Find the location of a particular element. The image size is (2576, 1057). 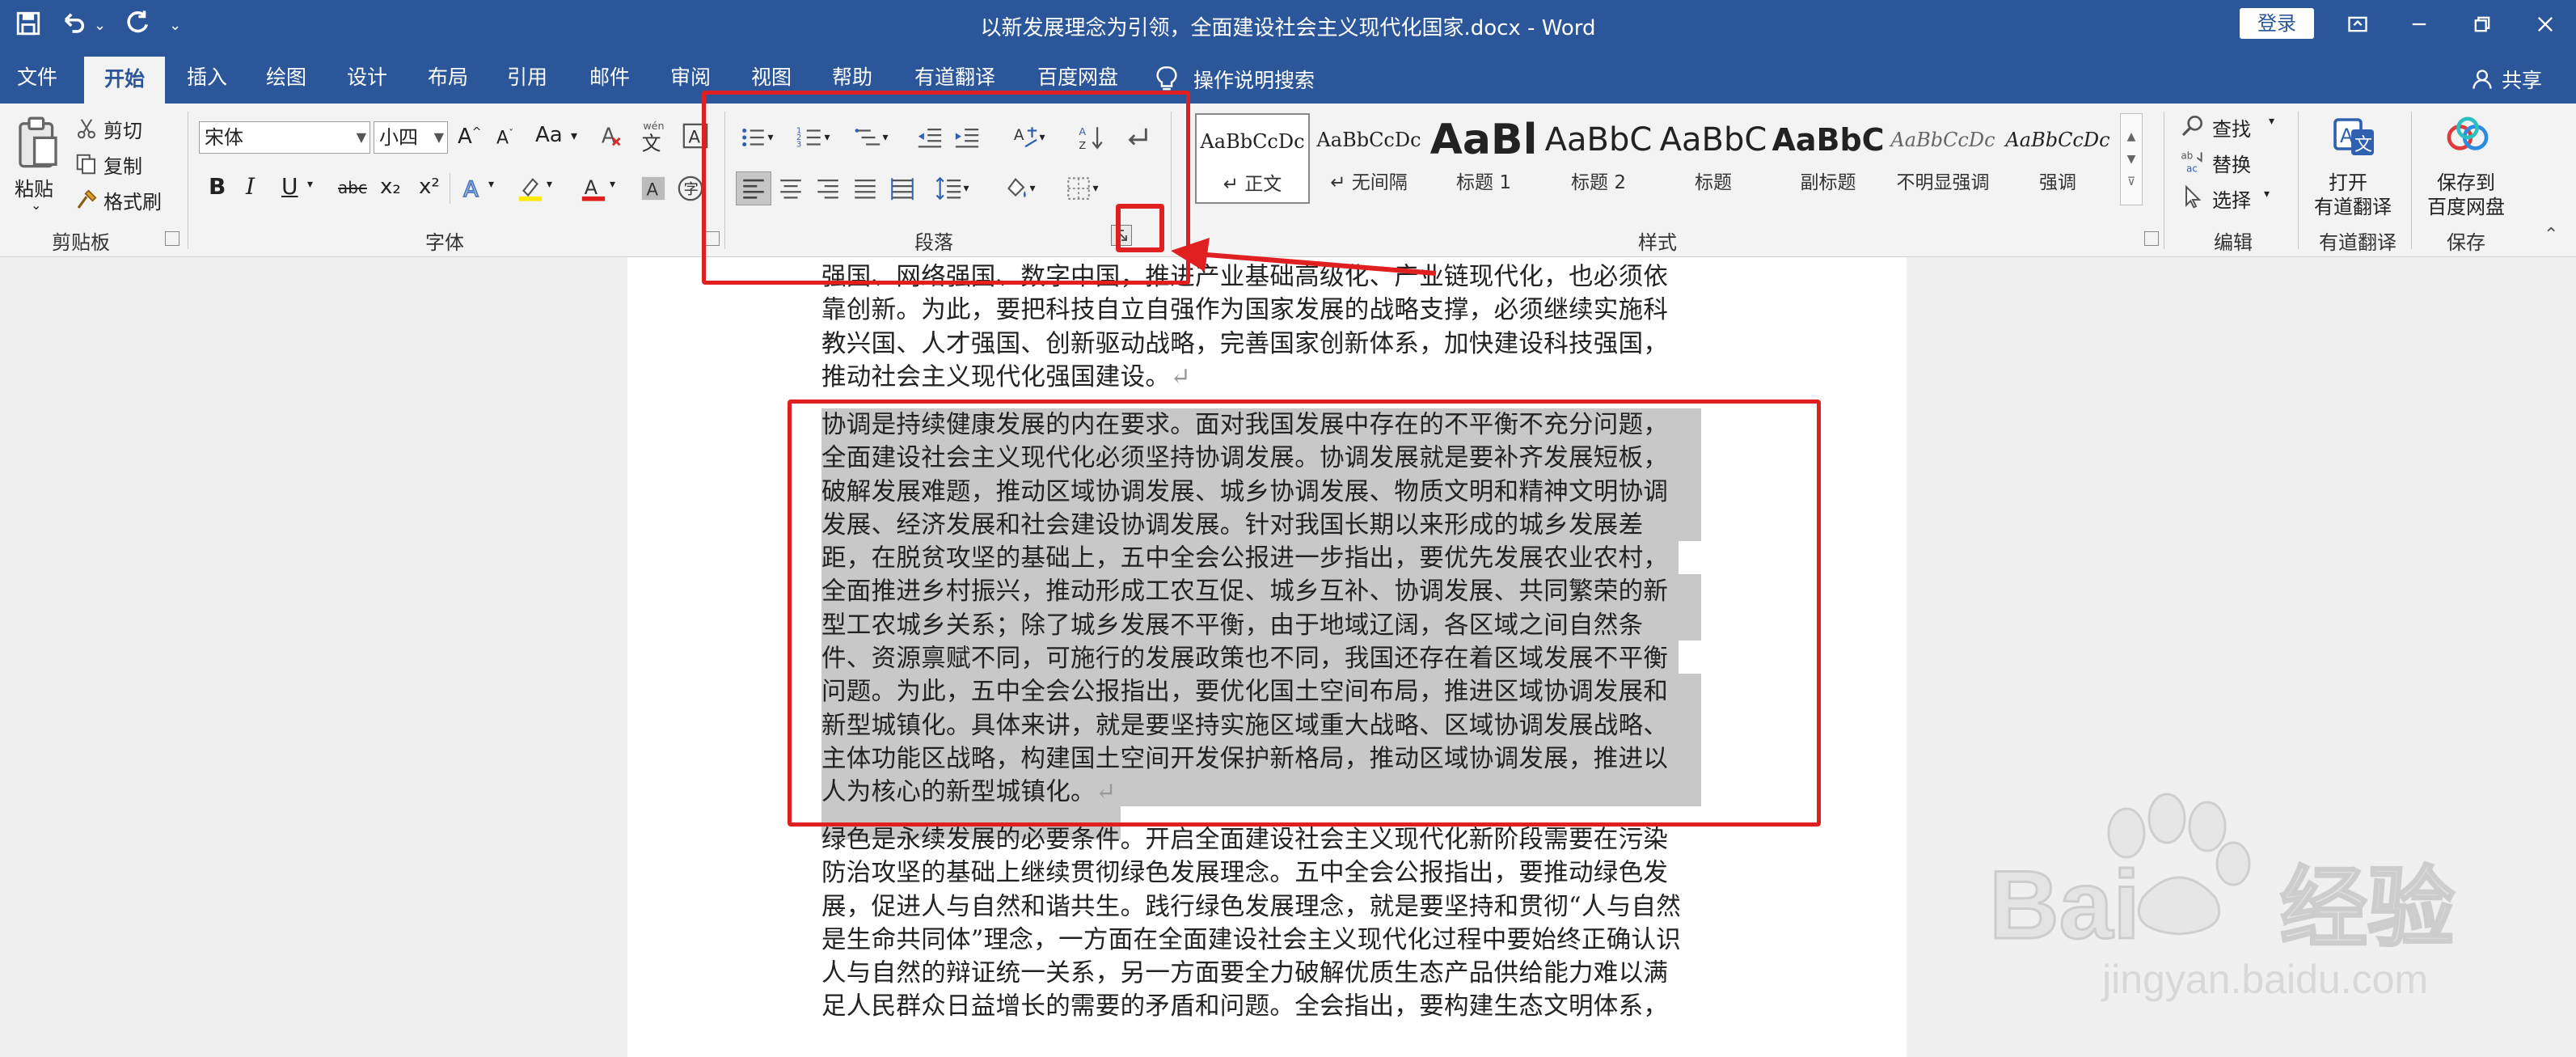

tab-file: 文件 is located at coordinates (37, 77).